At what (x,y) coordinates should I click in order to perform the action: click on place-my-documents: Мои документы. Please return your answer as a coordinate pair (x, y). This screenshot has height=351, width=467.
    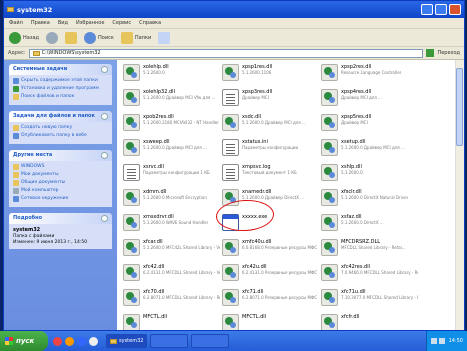
    Looking at the image, I should click on (60, 175).